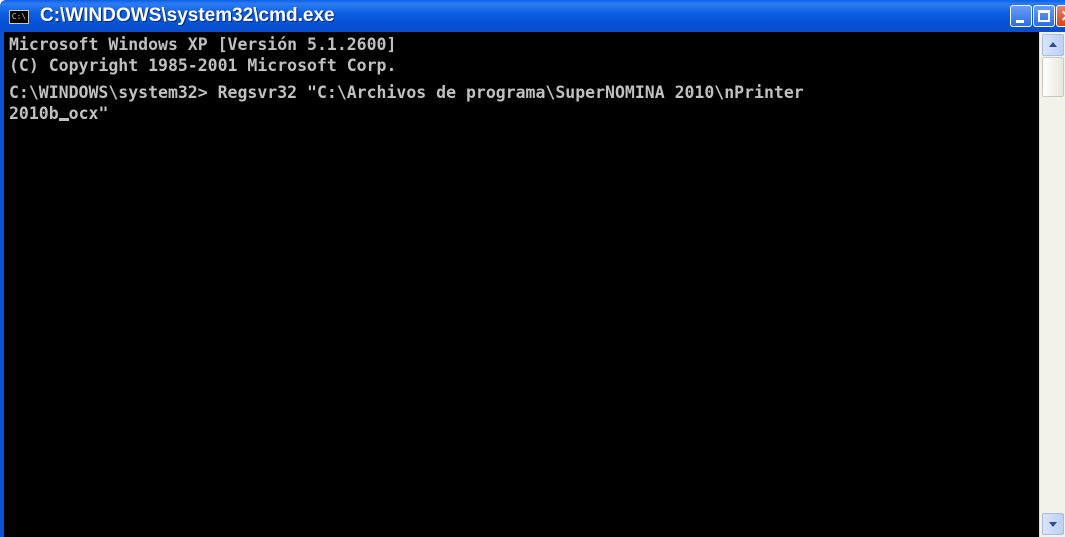  What do you see at coordinates (1053, 77) in the screenshot?
I see `scrollbar-thumb` at bounding box center [1053, 77].